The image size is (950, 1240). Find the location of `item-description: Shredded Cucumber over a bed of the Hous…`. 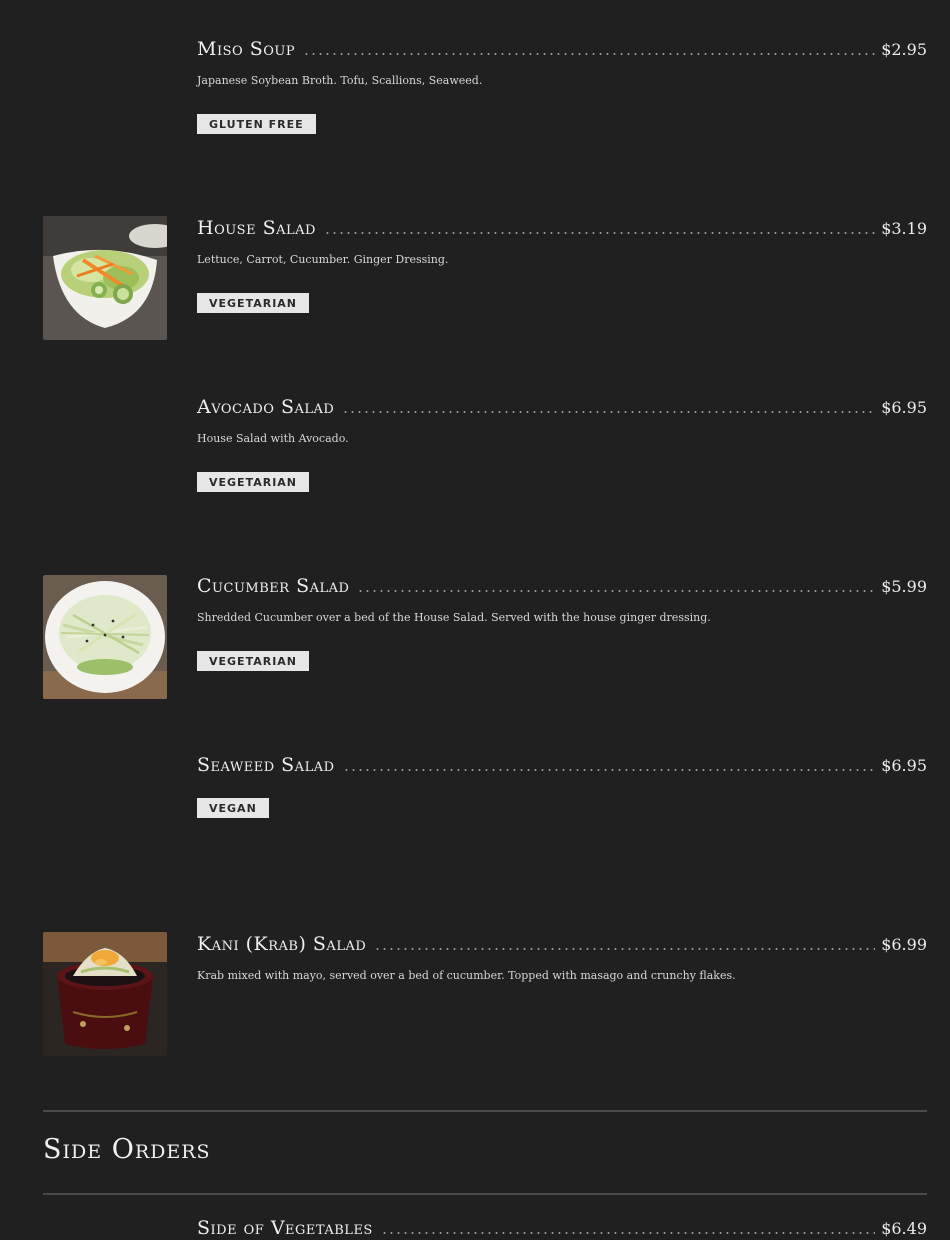

item-description: Shredded Cucumber over a bed of the Hous… is located at coordinates (454, 617).